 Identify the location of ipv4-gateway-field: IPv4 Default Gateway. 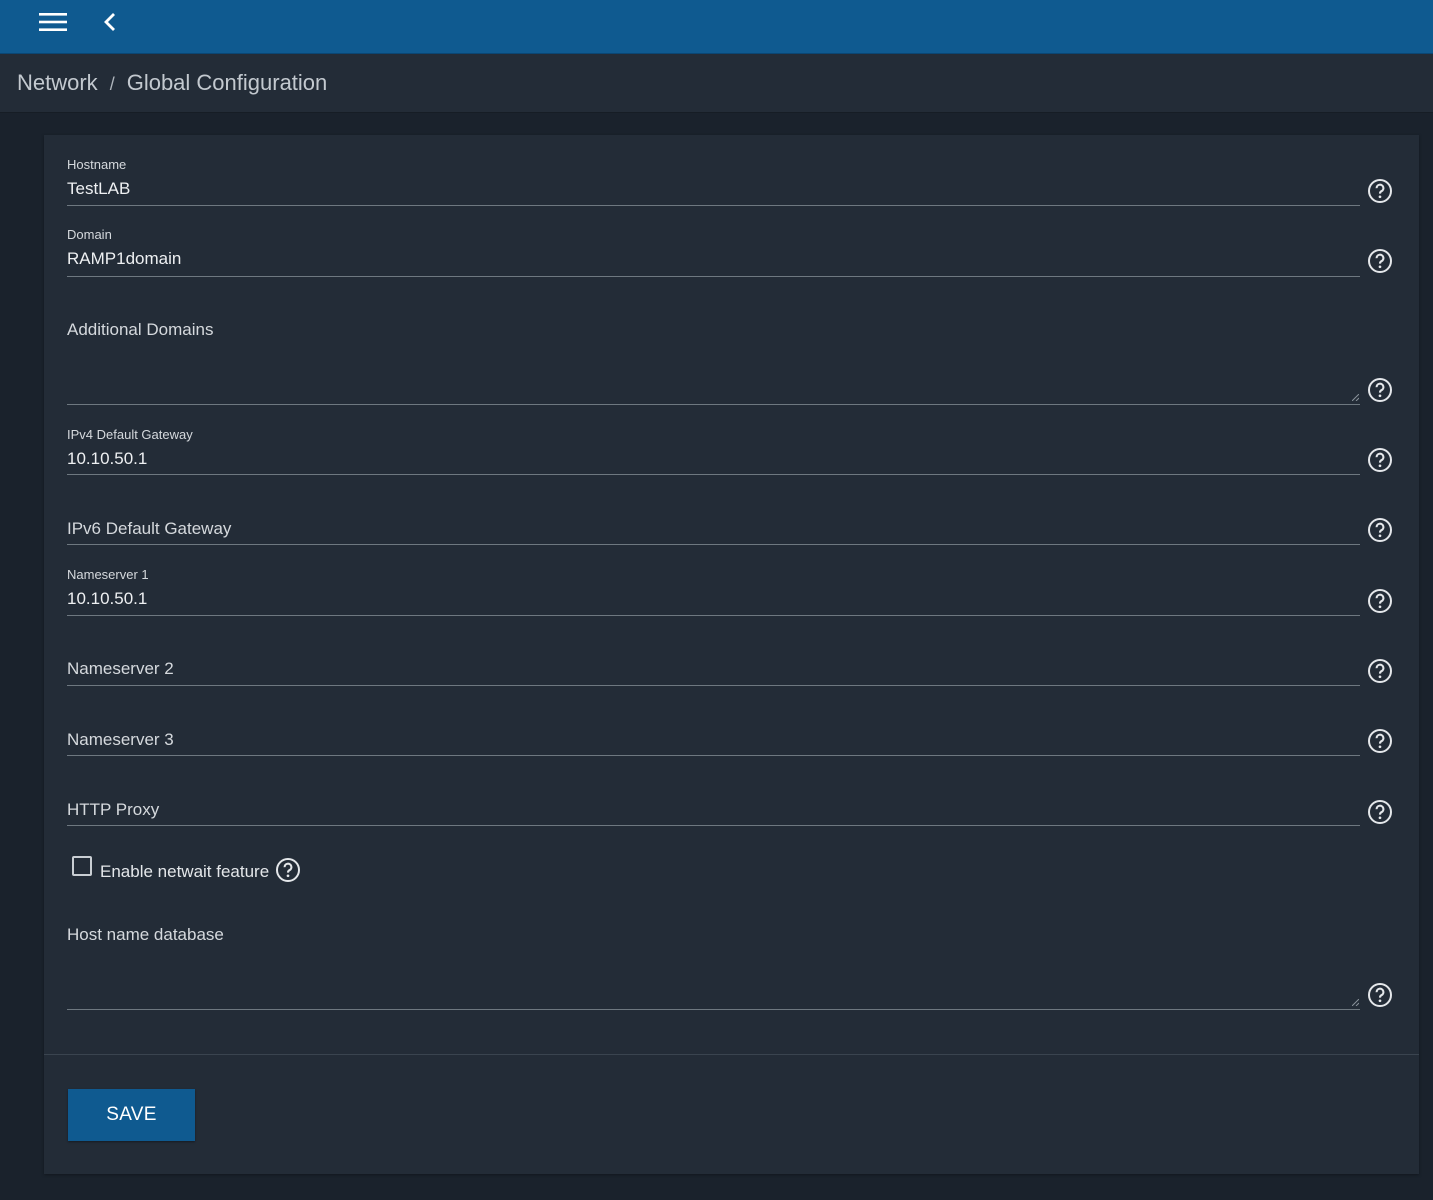
(713, 450).